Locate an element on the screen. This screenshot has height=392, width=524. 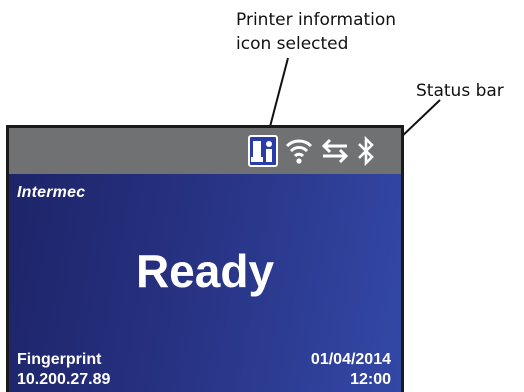
time-display: 12:00 is located at coordinates (370, 379).